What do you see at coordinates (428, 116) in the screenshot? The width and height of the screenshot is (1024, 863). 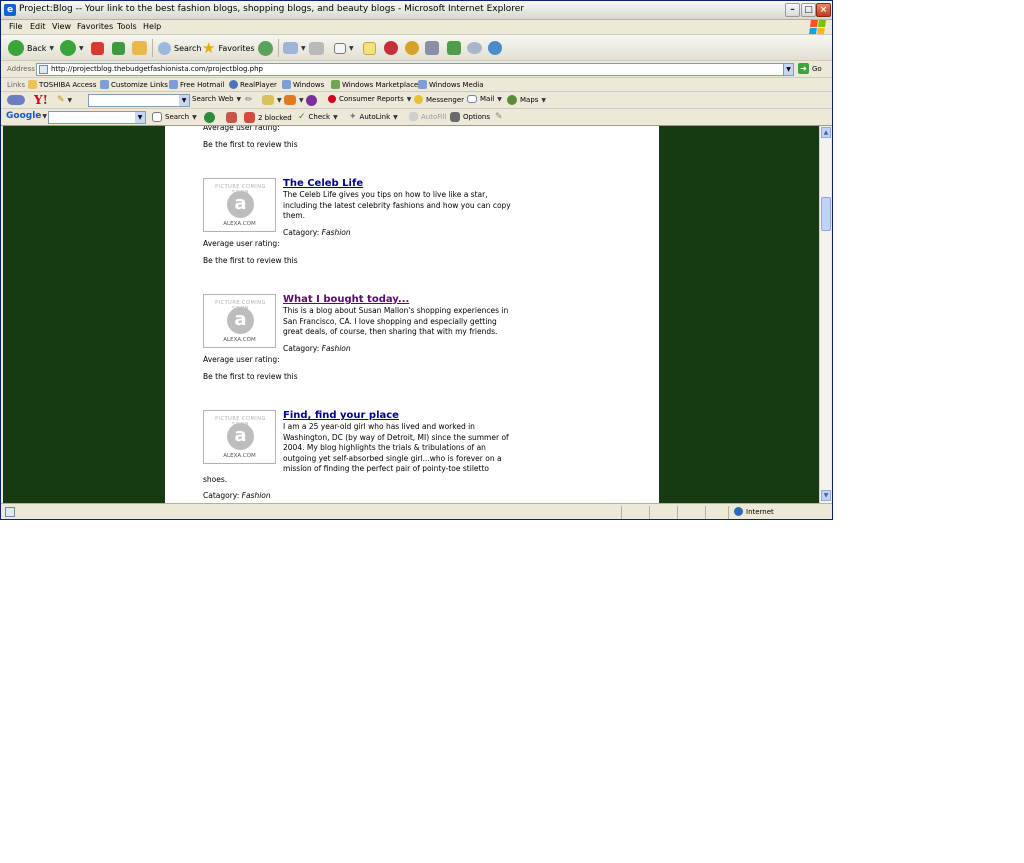 I see `autofill-button: AutoFill` at bounding box center [428, 116].